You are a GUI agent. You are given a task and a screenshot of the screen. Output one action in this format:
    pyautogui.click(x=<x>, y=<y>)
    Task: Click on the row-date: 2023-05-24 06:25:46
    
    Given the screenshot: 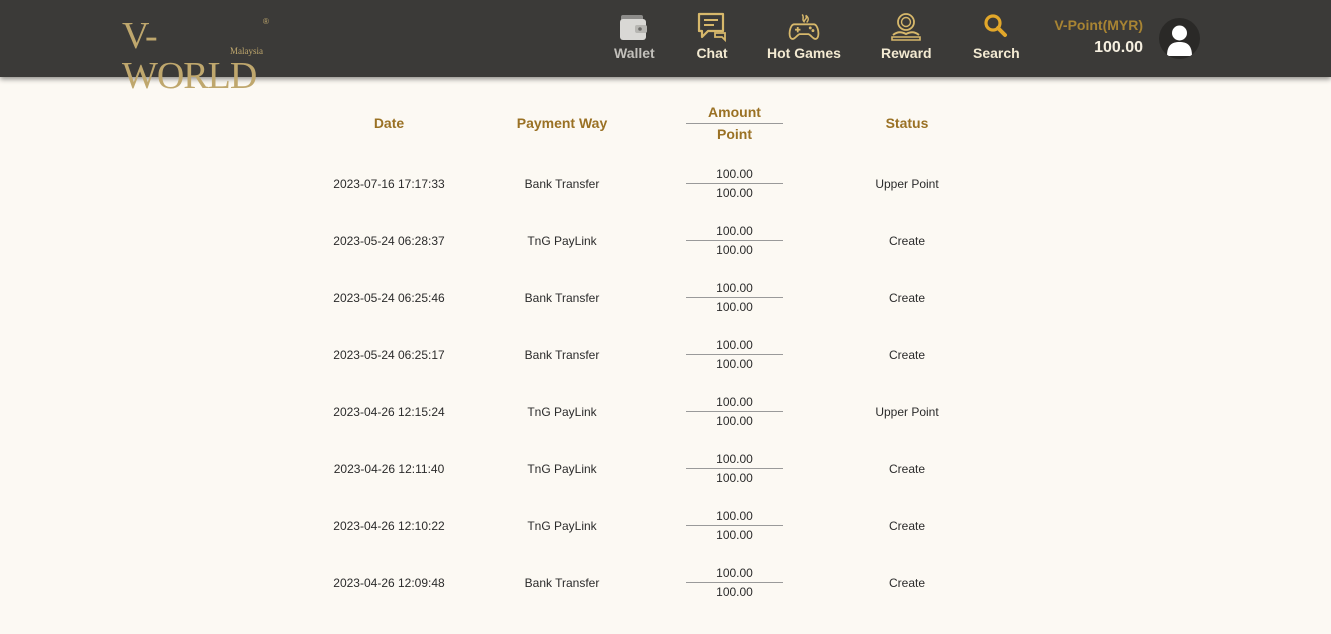 What is the action you would take?
    pyautogui.click(x=389, y=298)
    